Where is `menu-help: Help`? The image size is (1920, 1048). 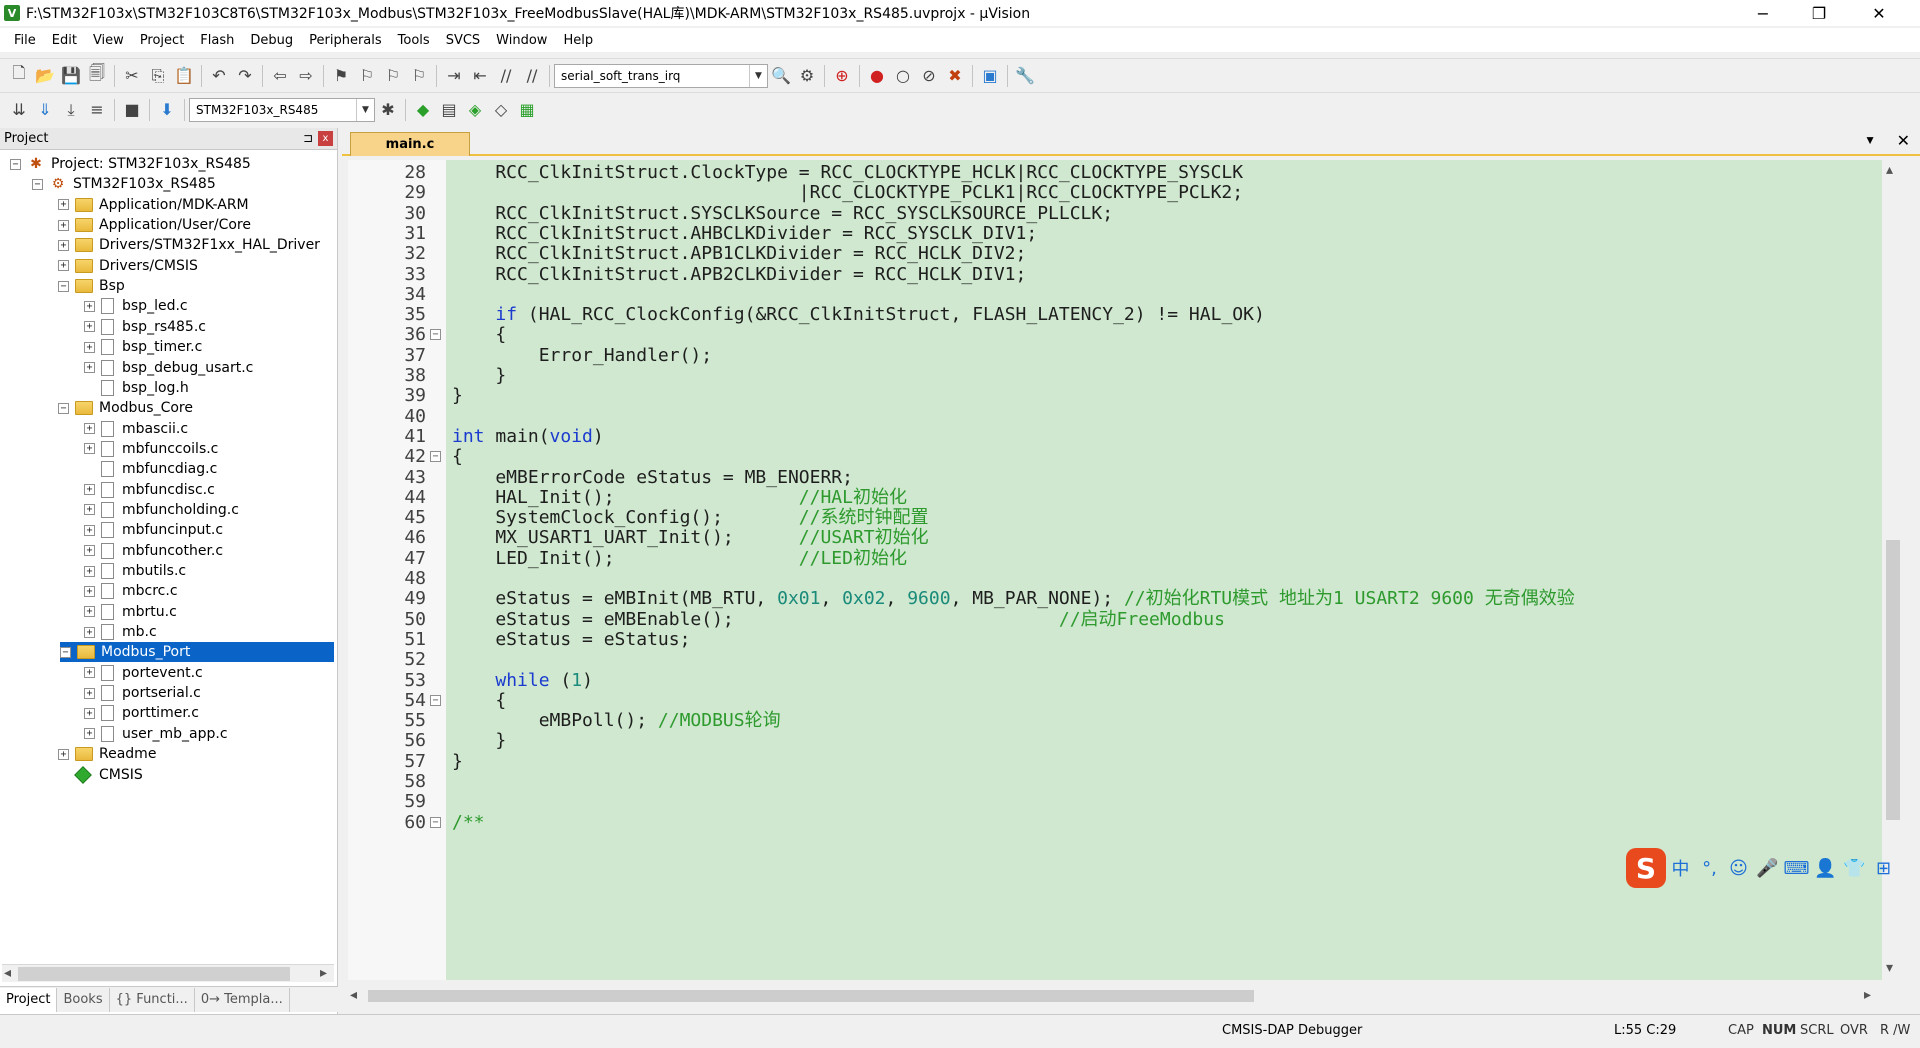
menu-help: Help is located at coordinates (578, 40).